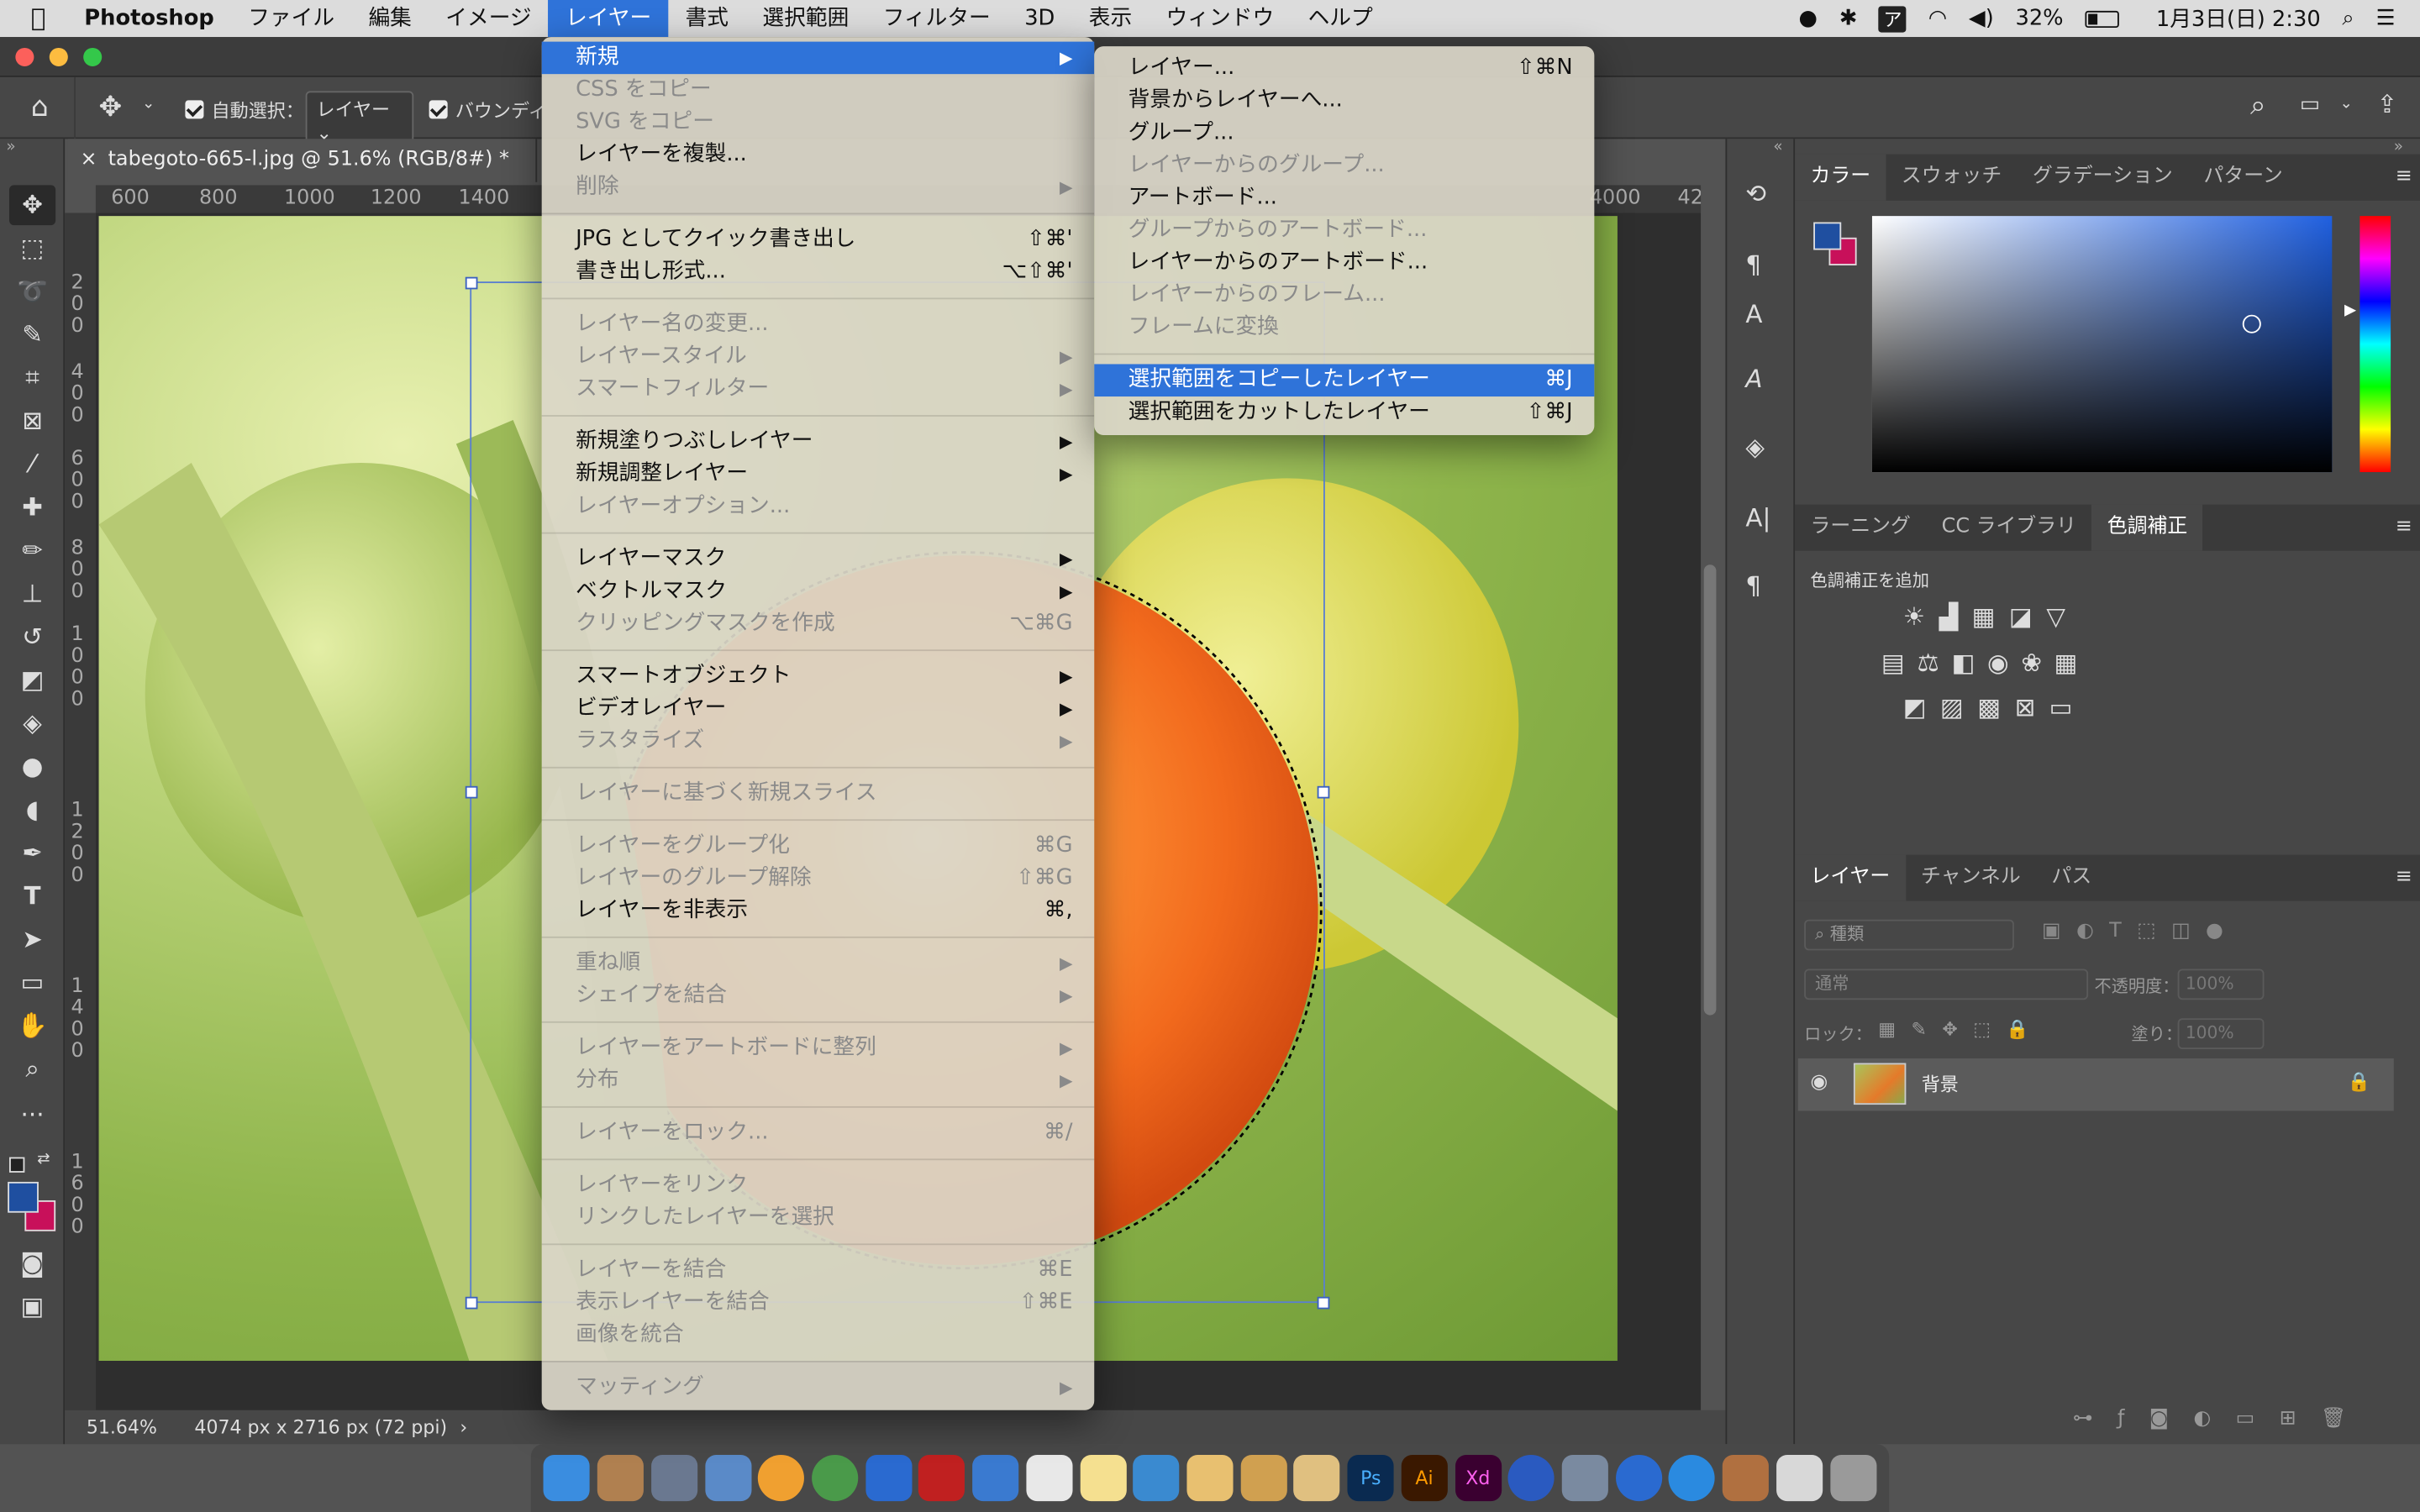 The width and height of the screenshot is (2420, 1512). What do you see at coordinates (195, 108) in the screenshot?
I see `autoselect-checkbox` at bounding box center [195, 108].